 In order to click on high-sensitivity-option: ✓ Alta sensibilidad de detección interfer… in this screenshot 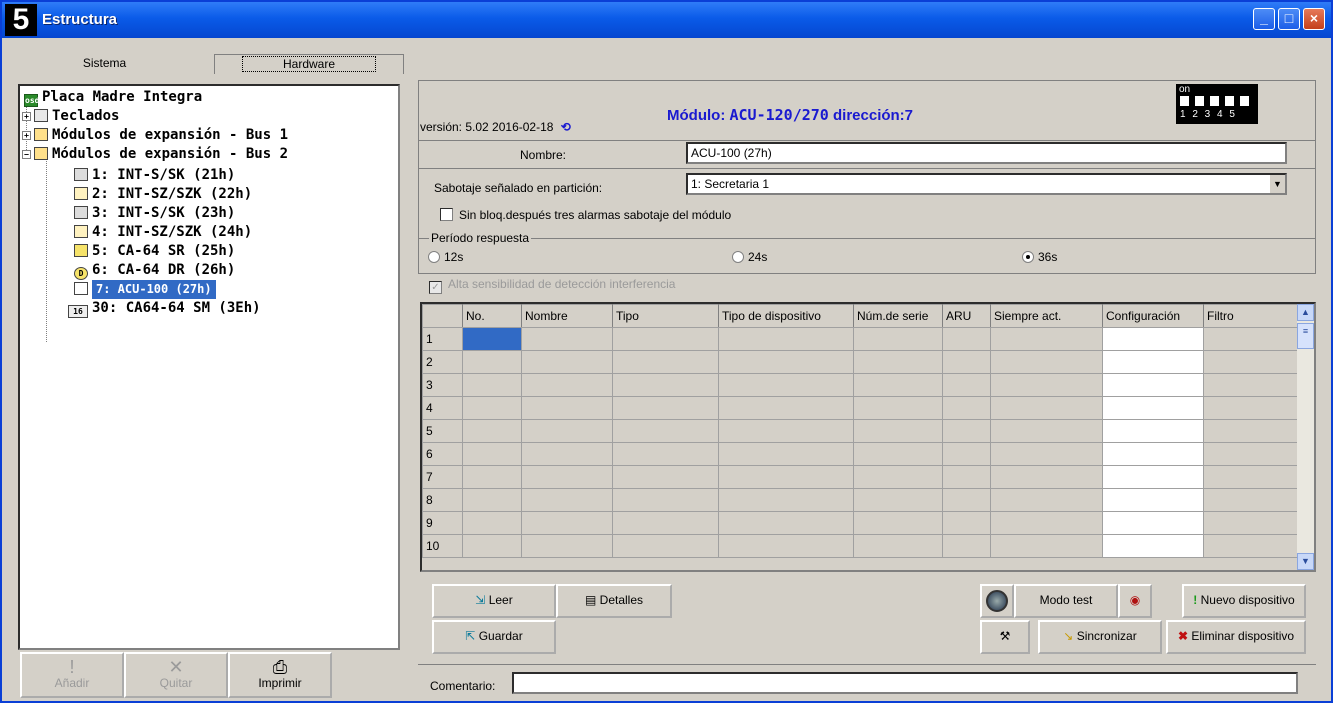, I will do `click(552, 285)`.